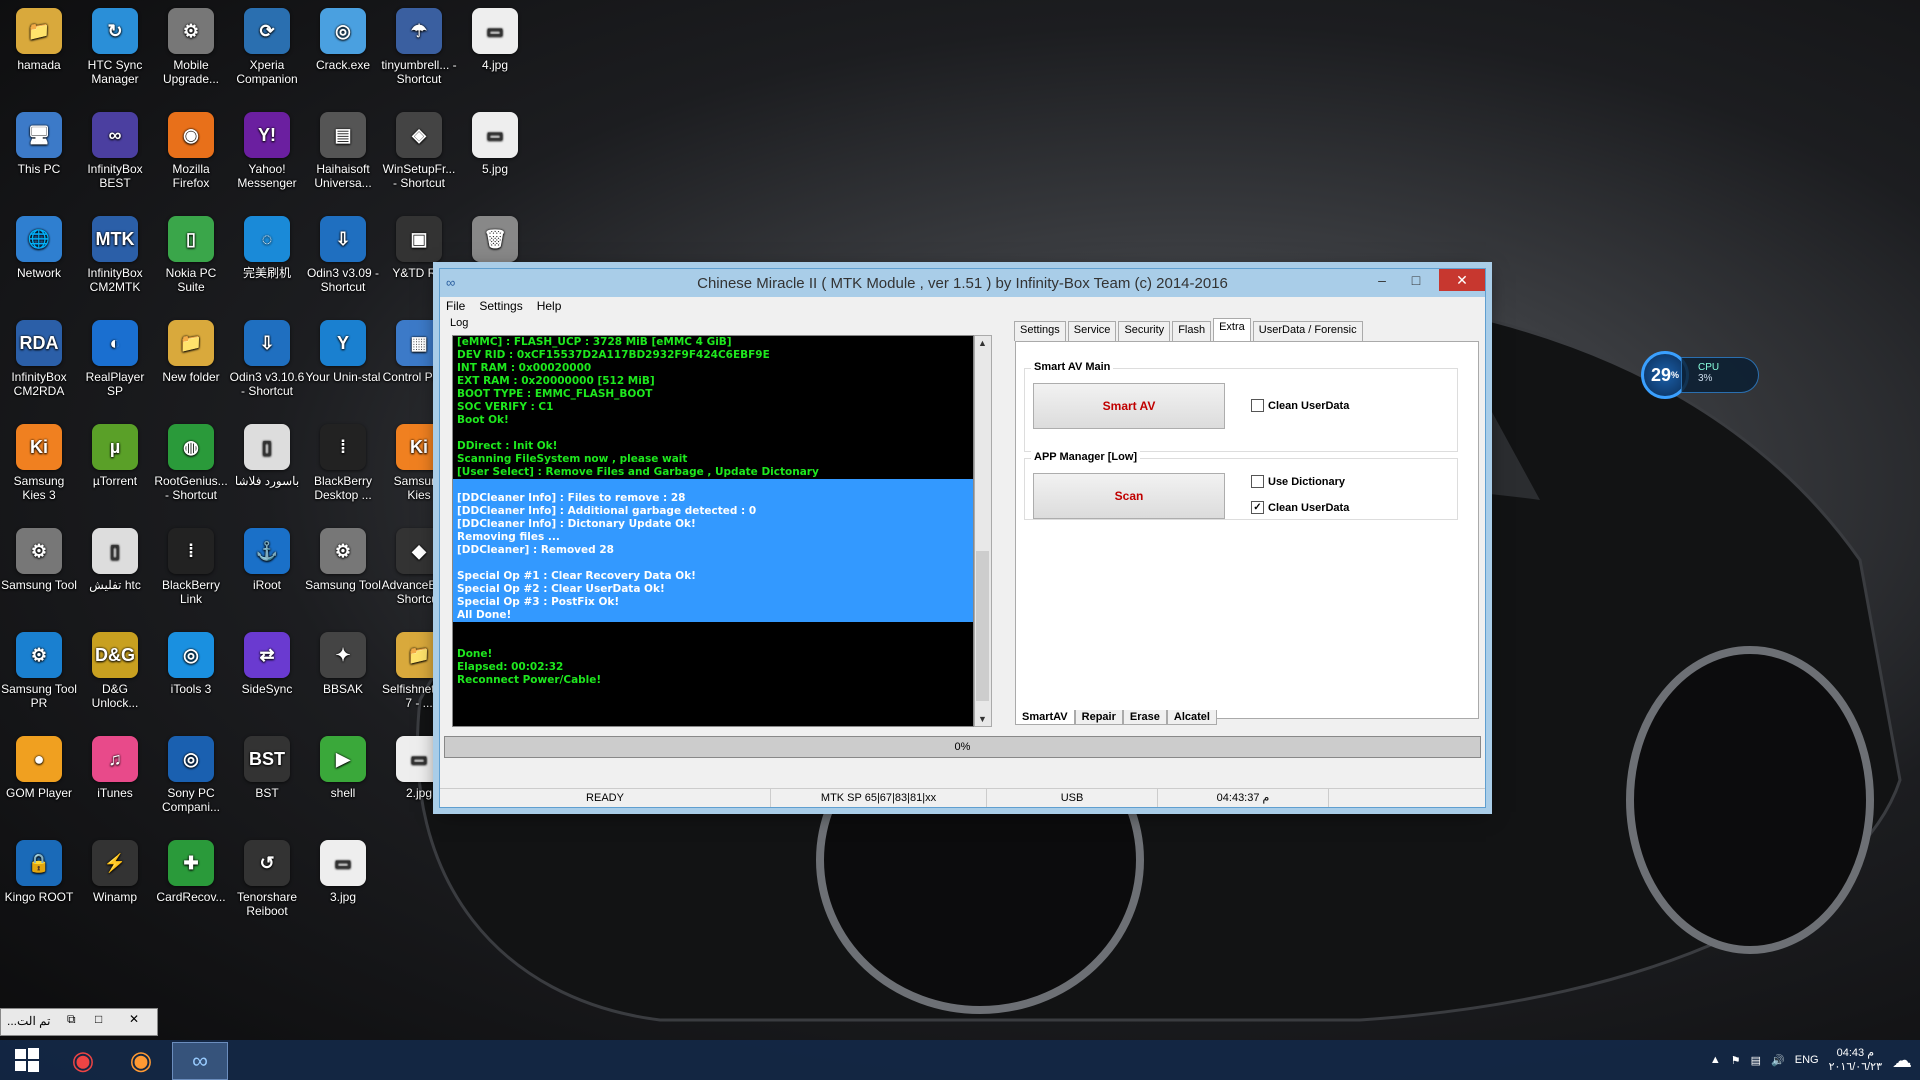  Describe the element at coordinates (1098, 717) in the screenshot. I see `bottom-tab-repair: Repair` at that location.